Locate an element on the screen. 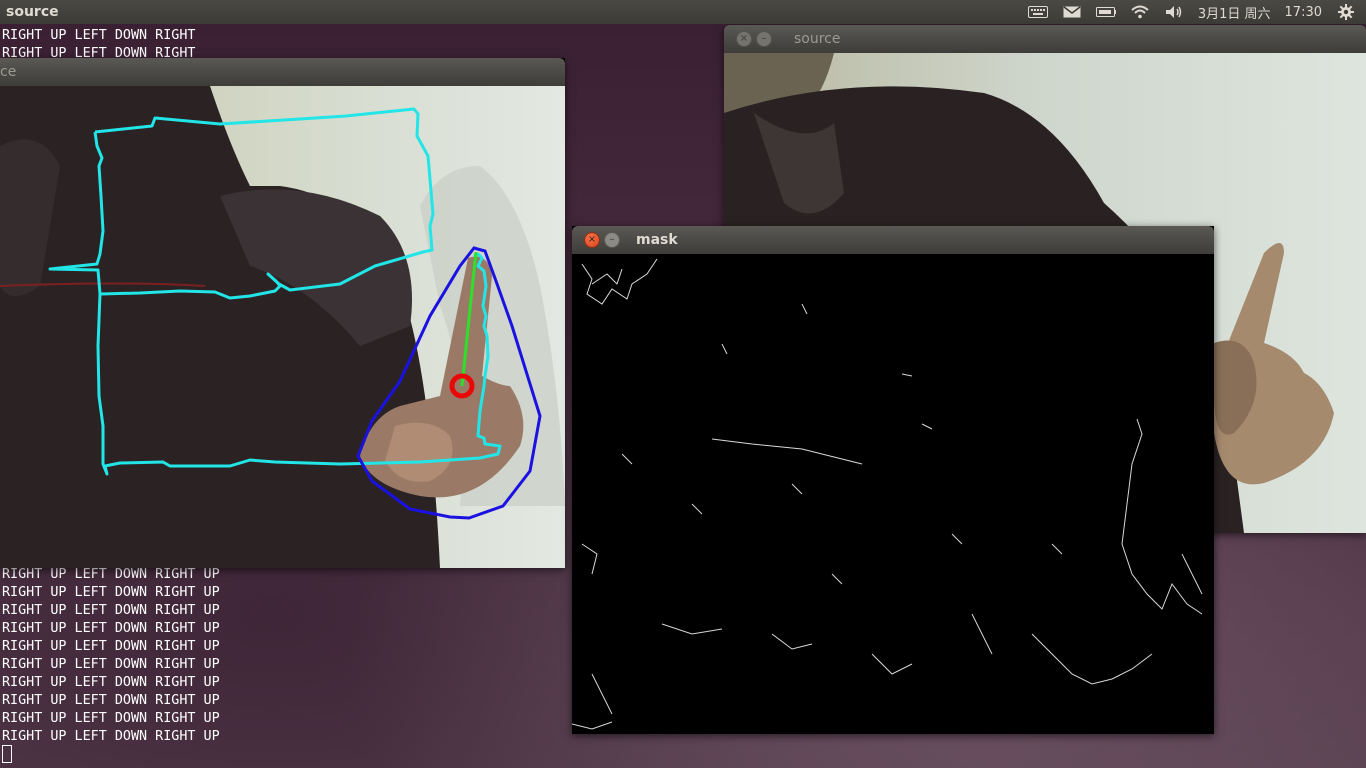 The height and width of the screenshot is (768, 1366). terminal-line: RIGHT UP LEFT DOWN RIGHT is located at coordinates (99, 35).